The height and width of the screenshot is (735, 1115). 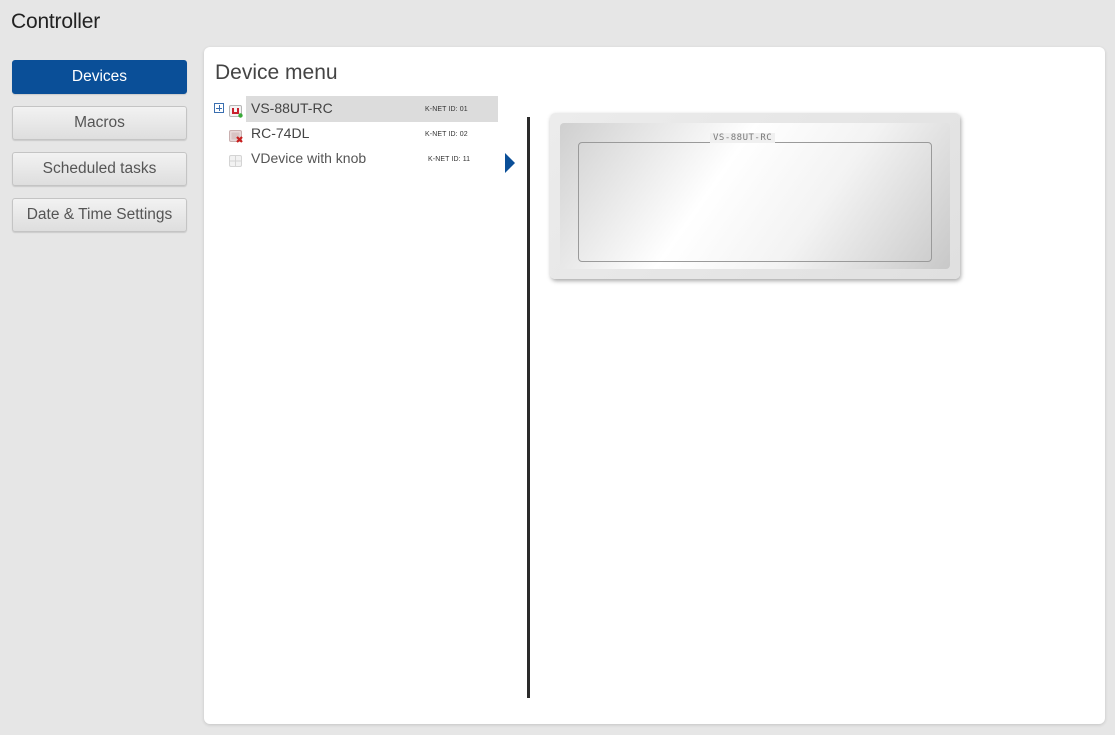 What do you see at coordinates (446, 109) in the screenshot?
I see `knet-id: K-NET ID: 01` at bounding box center [446, 109].